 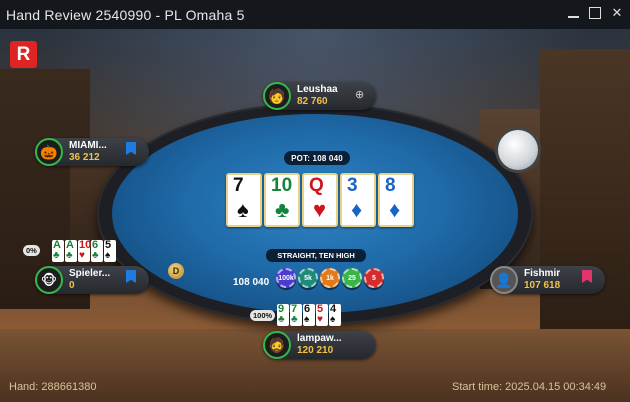 I want to click on window-controls: ✕, so click(x=595, y=13).